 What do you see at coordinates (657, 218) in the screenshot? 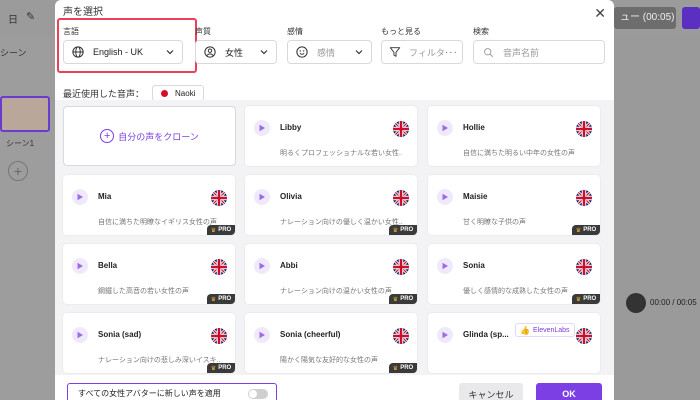
I see `background-preview-panel` at bounding box center [657, 218].